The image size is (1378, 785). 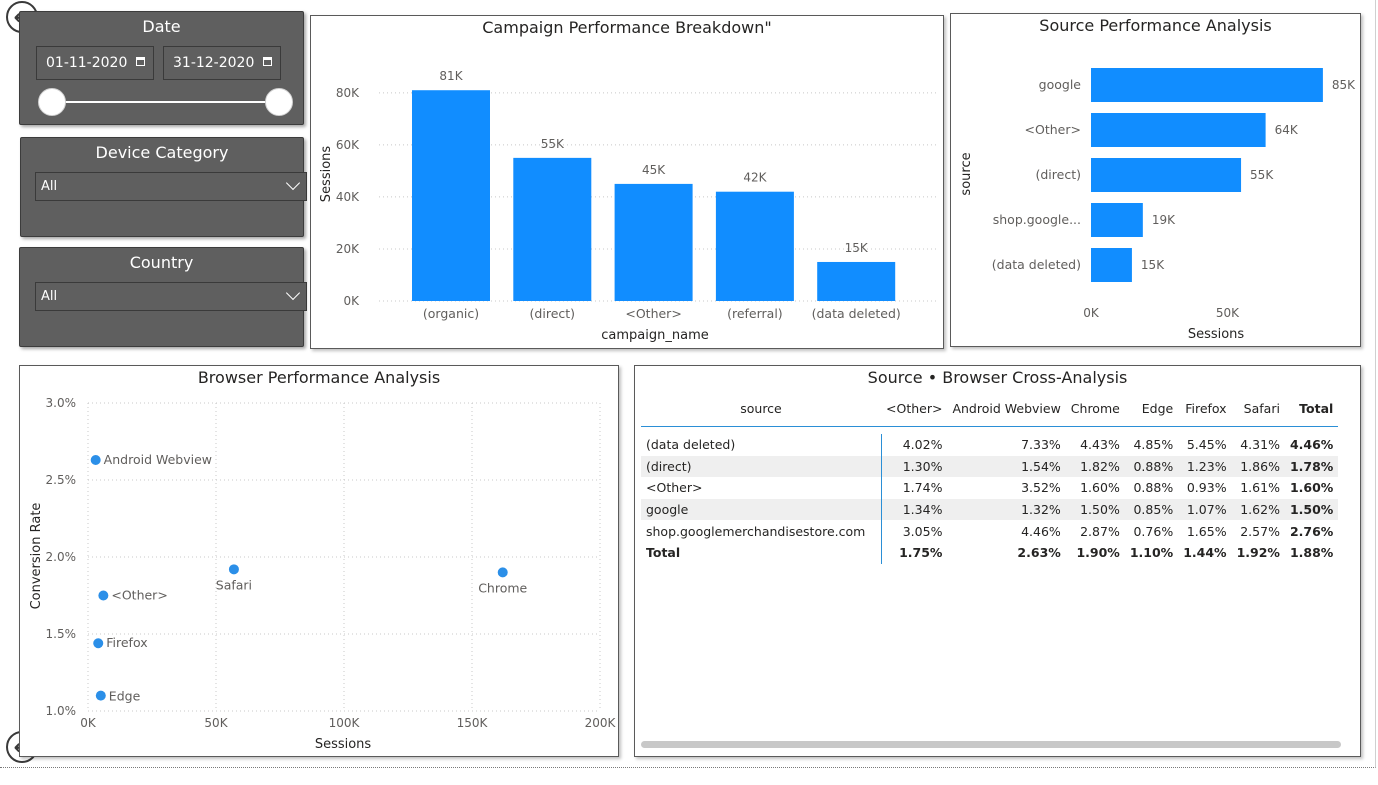 I want to click on y-tick-label: 80K, so click(x=348, y=93).